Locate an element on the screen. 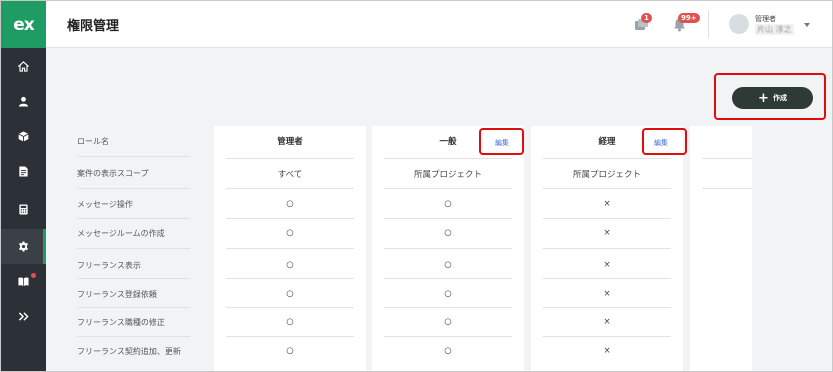 The height and width of the screenshot is (372, 833). role-card-admin: 管理者 すべて ○ ○ ○ ○ ○ ○ is located at coordinates (290, 248).